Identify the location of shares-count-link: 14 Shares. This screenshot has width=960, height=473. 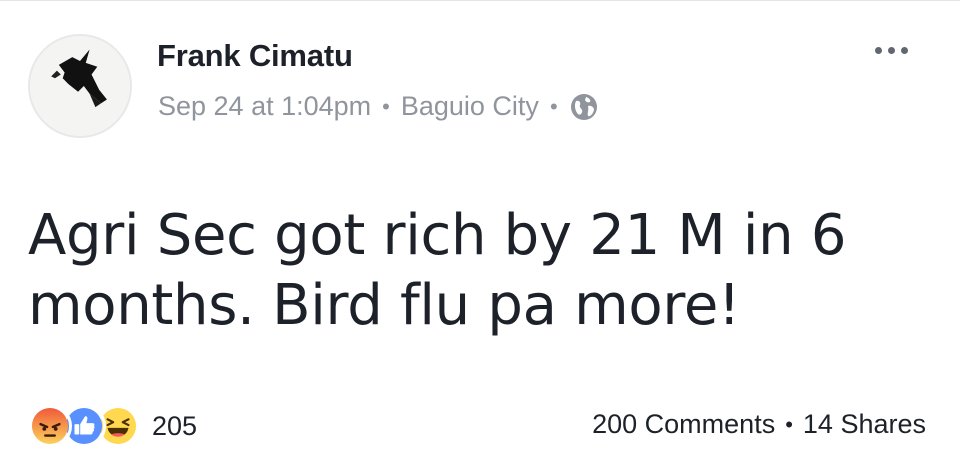
(864, 424).